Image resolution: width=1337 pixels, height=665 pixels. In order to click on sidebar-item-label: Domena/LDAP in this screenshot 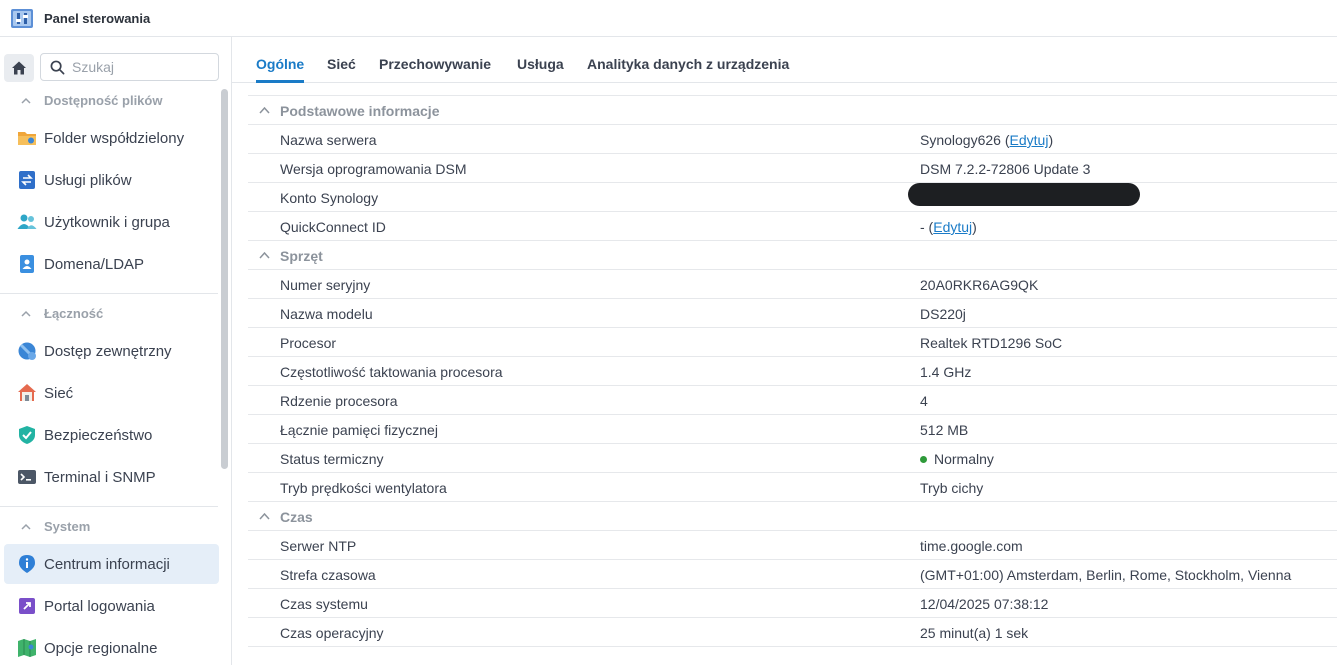, I will do `click(94, 264)`.